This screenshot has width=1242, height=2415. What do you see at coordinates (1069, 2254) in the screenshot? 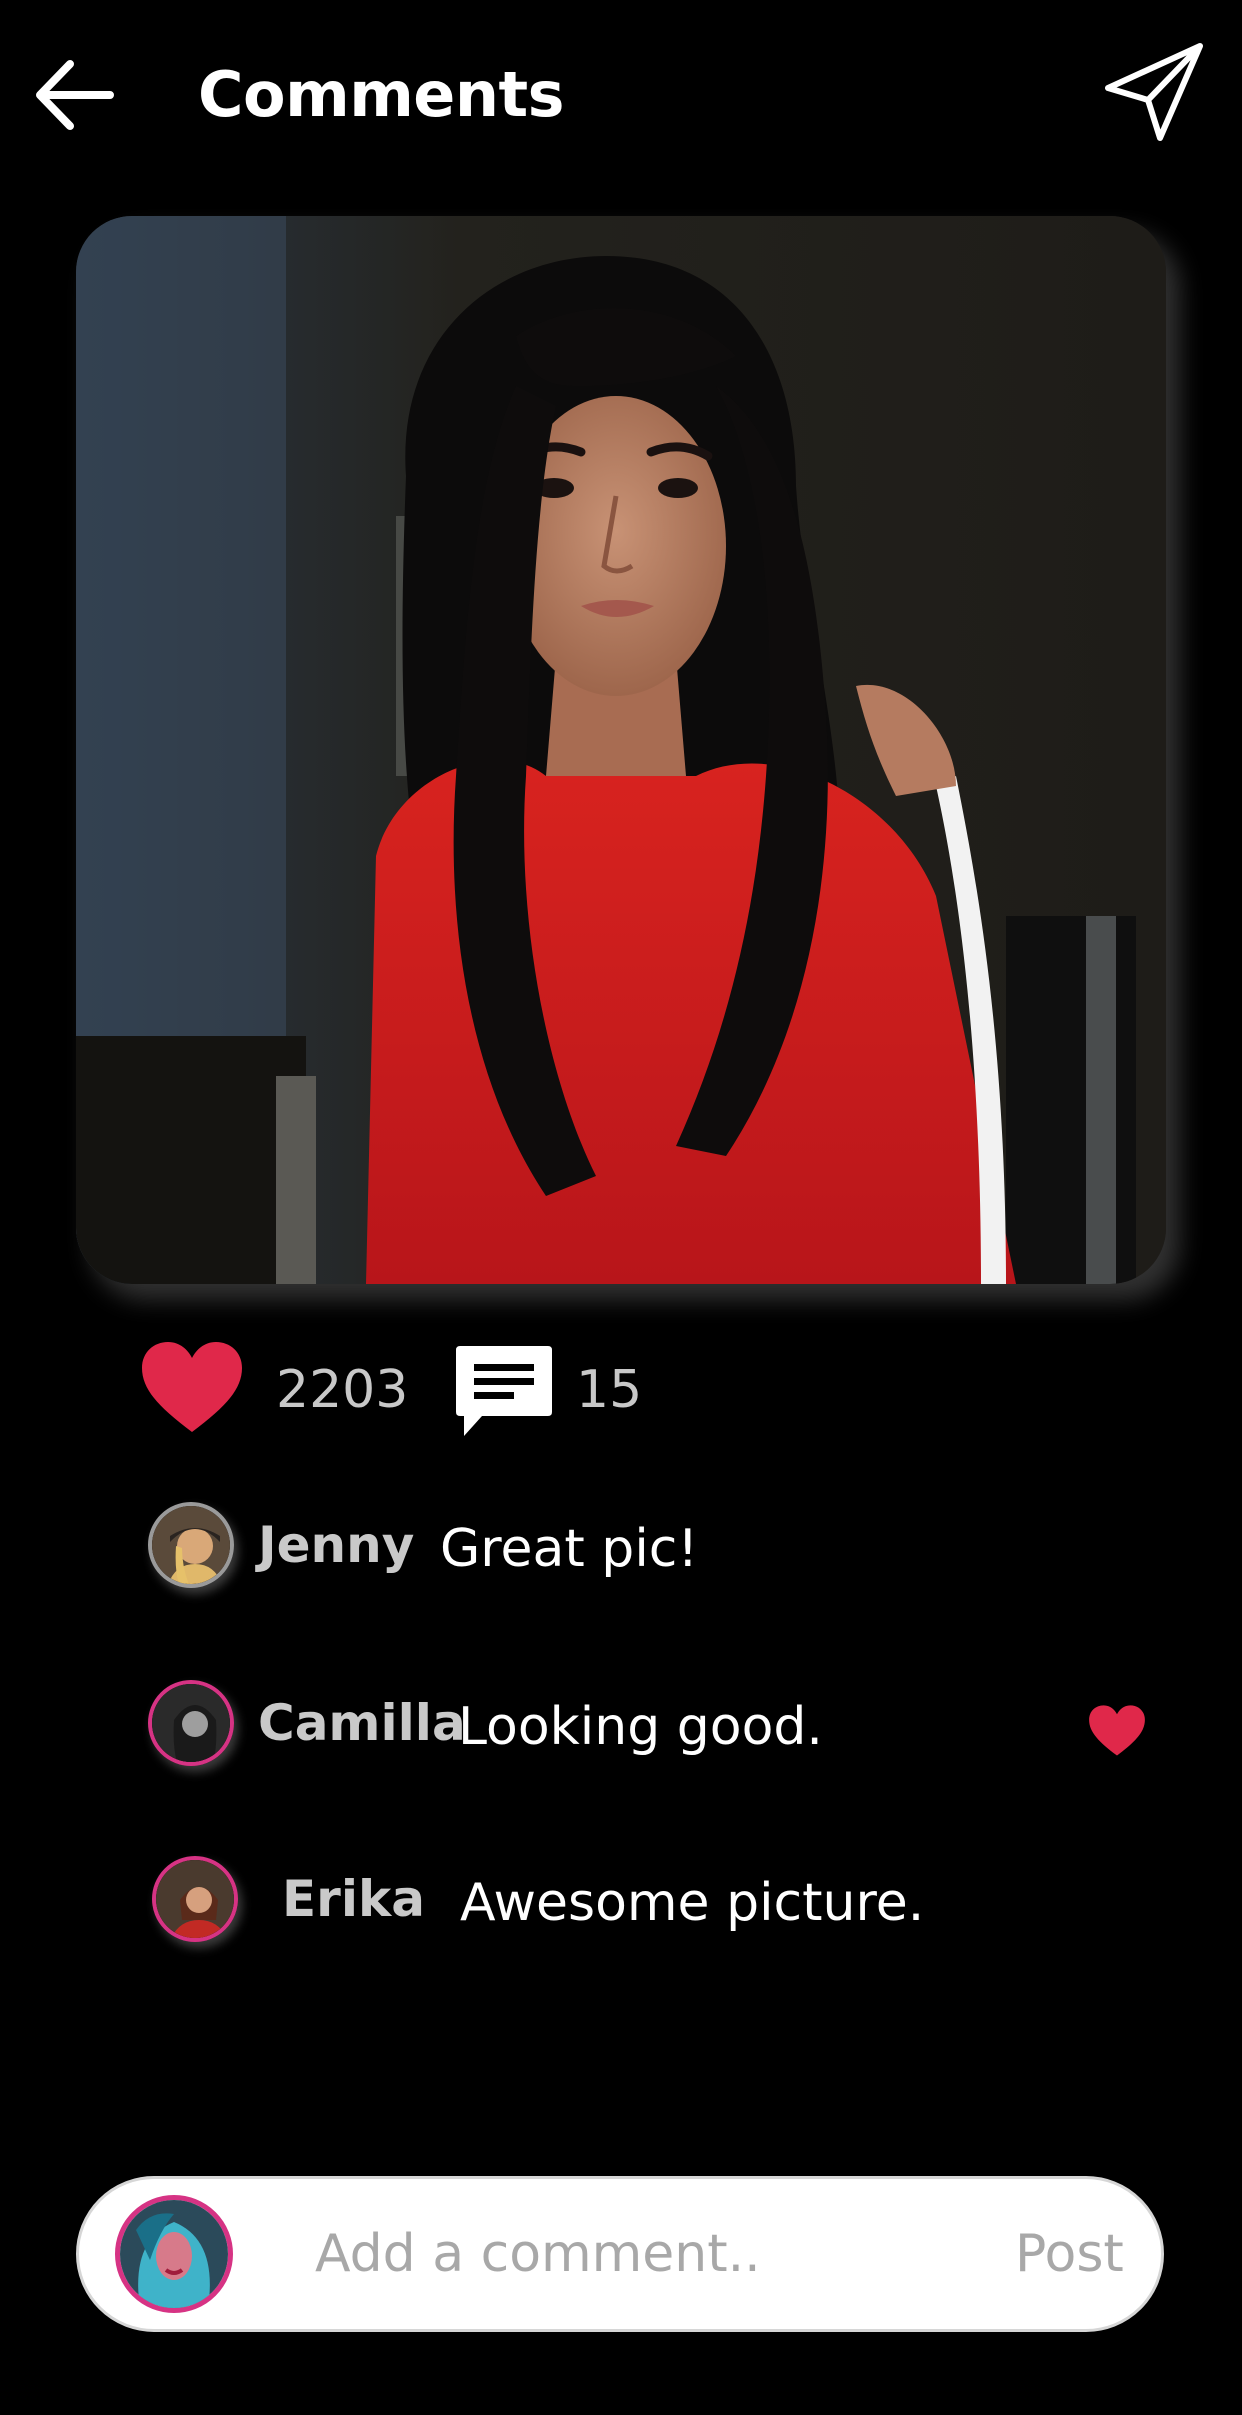
I see `post-button: Post` at bounding box center [1069, 2254].